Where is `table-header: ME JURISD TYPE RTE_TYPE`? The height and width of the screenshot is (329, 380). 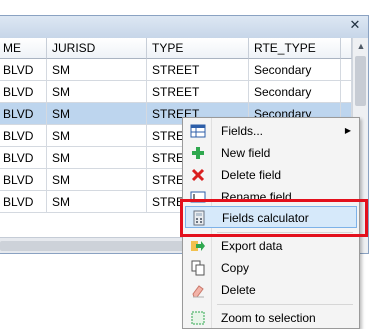 table-header: ME JURISD TYPE RTE_TYPE is located at coordinates (176, 48).